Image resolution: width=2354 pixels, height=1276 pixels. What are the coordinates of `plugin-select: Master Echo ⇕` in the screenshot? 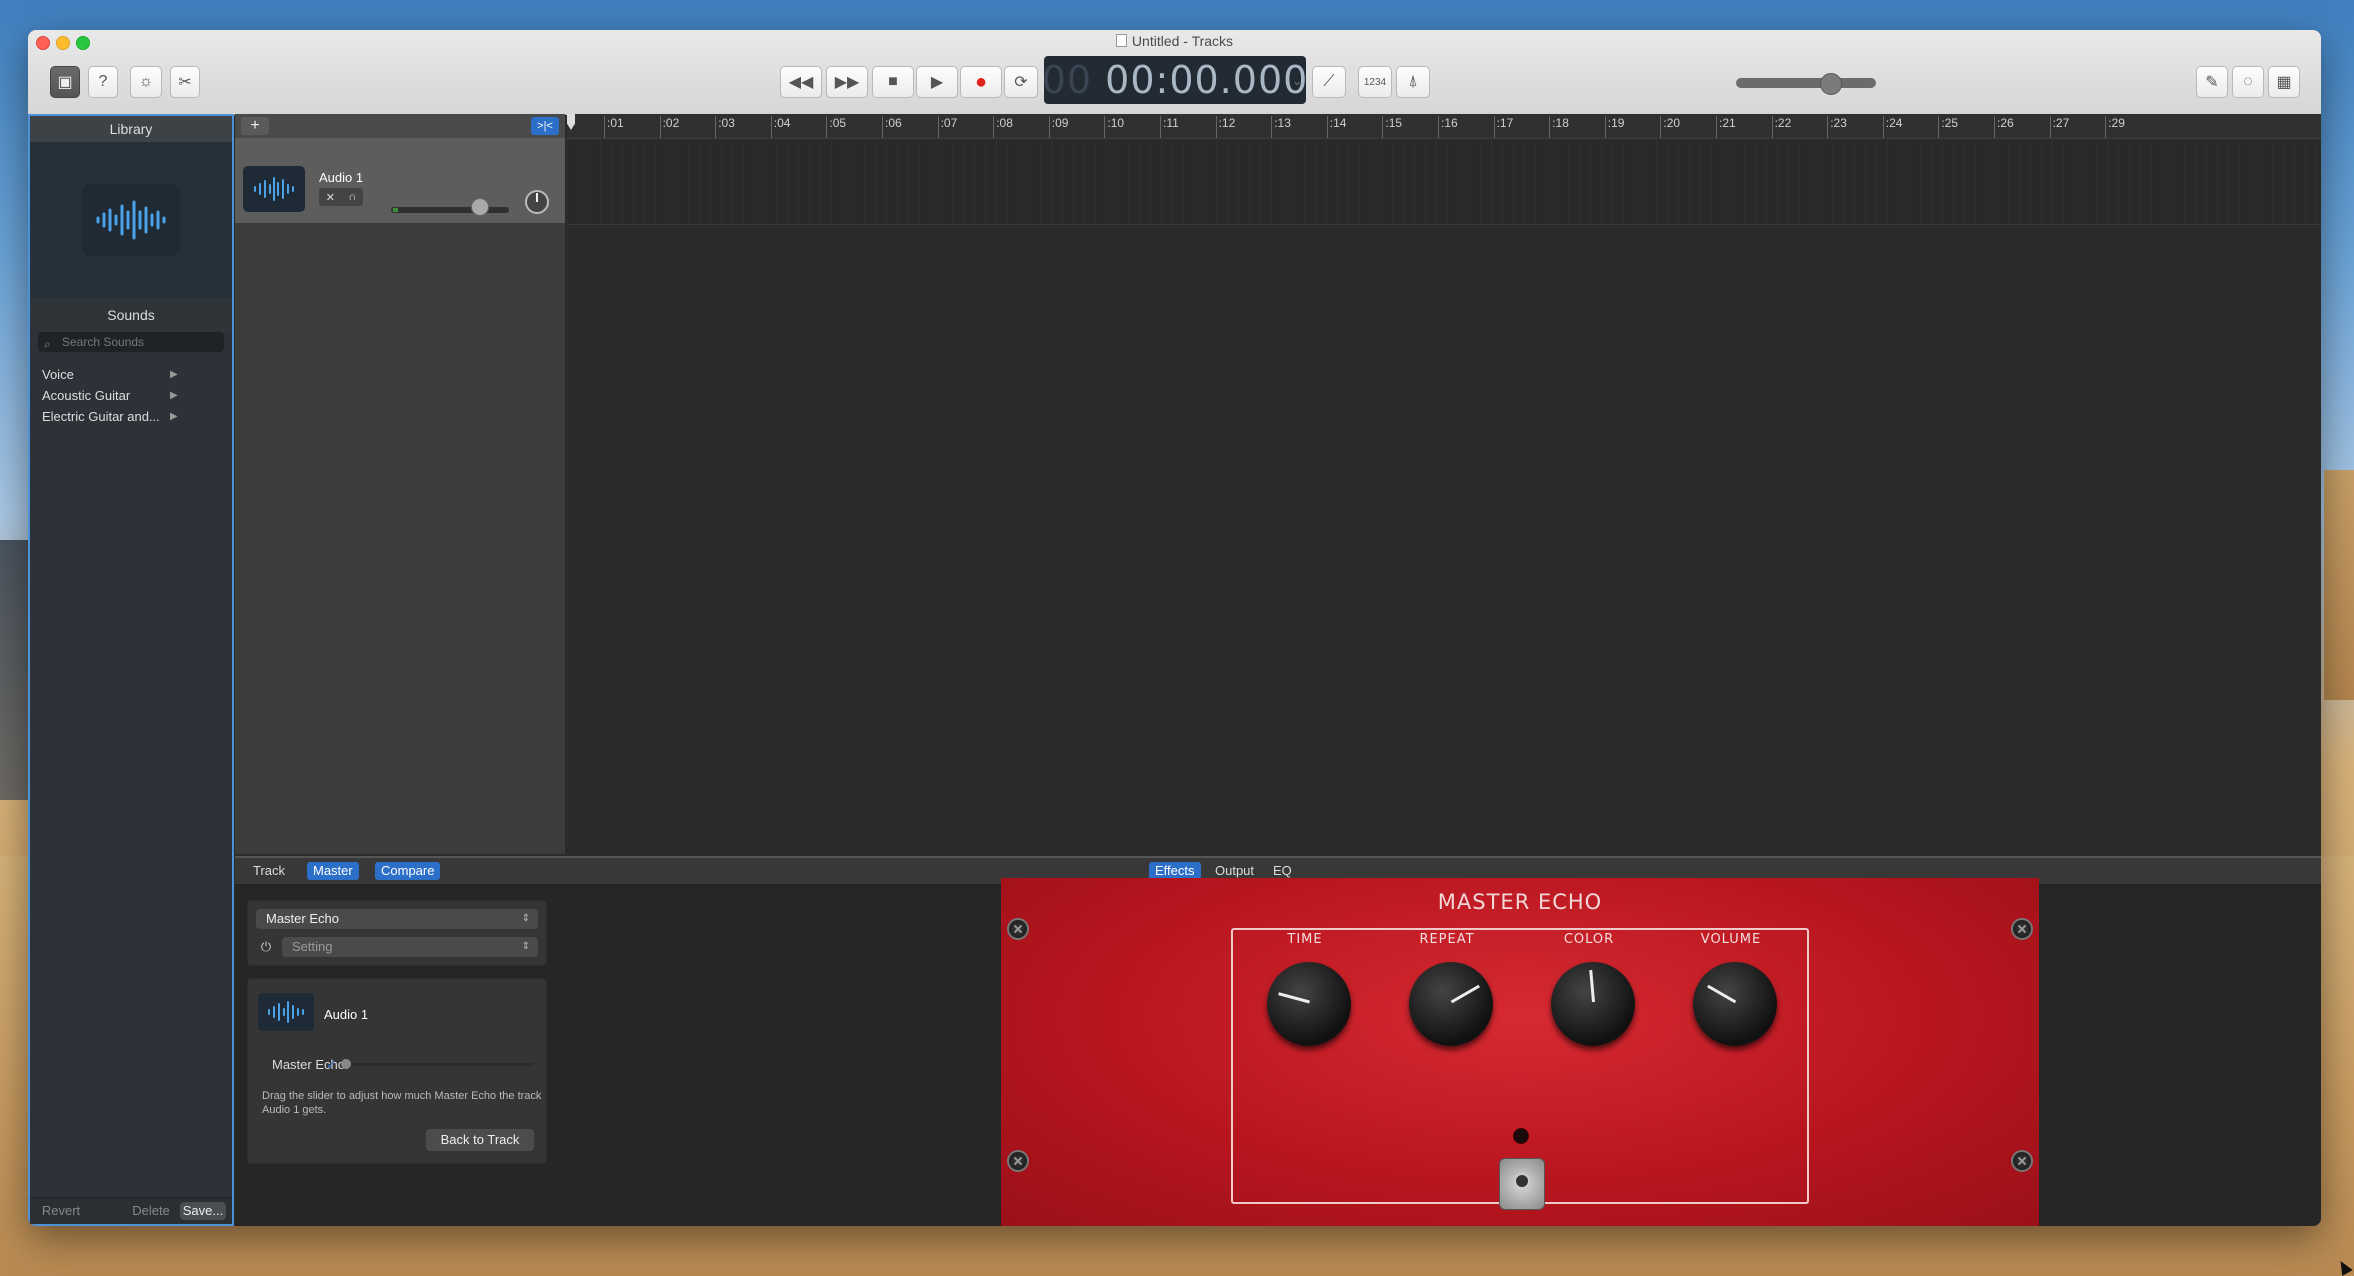 It's located at (397, 919).